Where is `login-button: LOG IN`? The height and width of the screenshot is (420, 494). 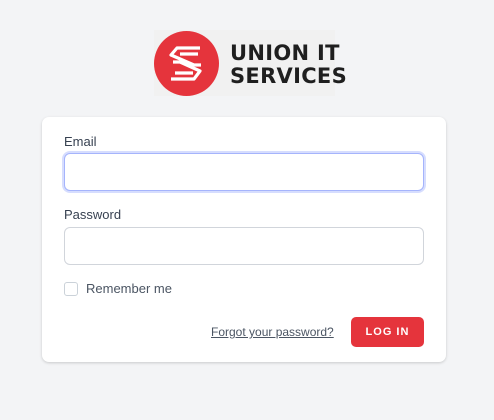
login-button: LOG IN is located at coordinates (387, 332).